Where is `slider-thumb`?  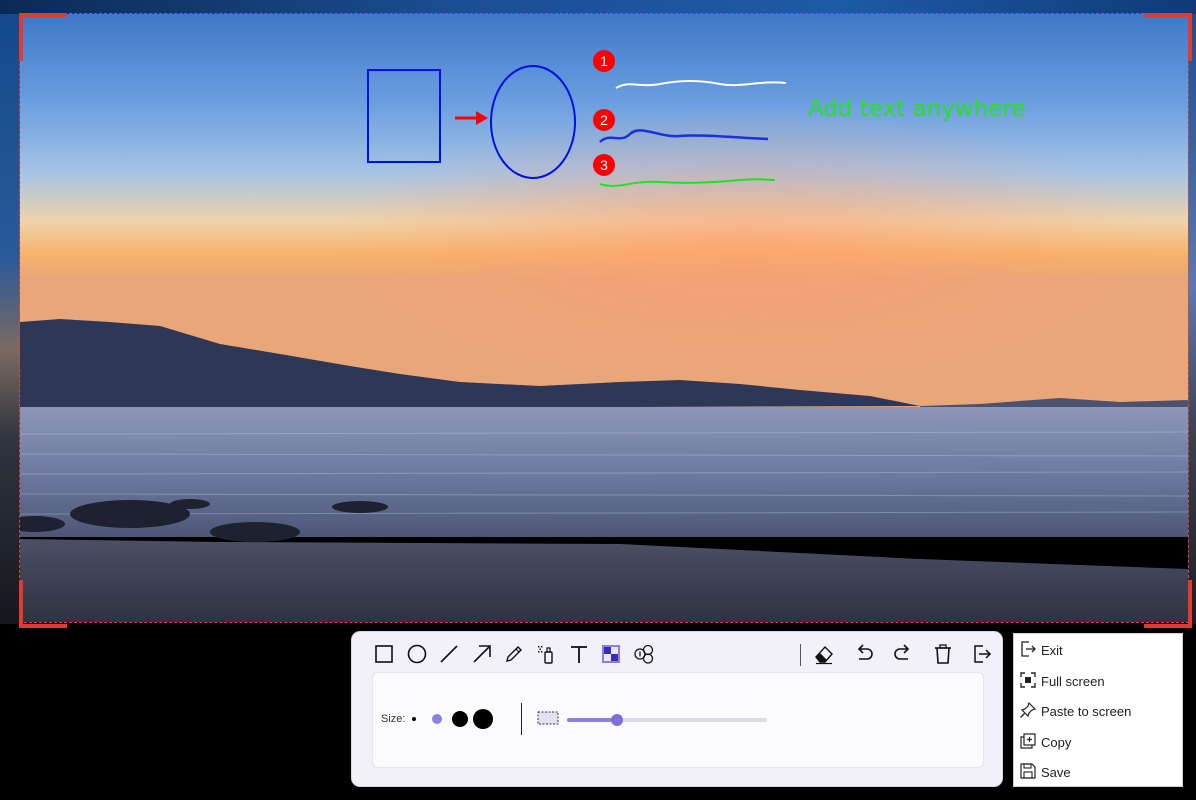 slider-thumb is located at coordinates (617, 720).